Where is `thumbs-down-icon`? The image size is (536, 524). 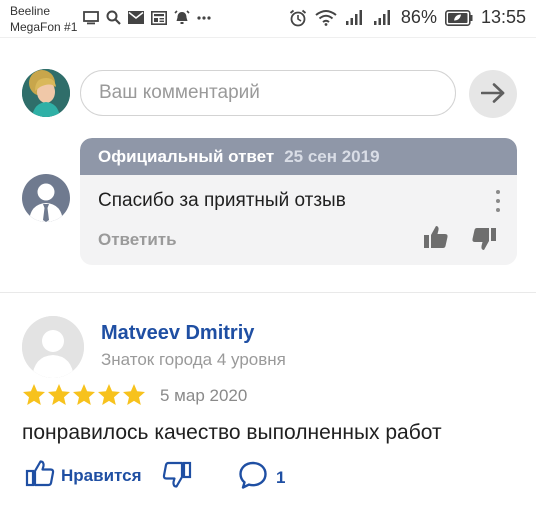 thumbs-down-icon is located at coordinates (484, 241).